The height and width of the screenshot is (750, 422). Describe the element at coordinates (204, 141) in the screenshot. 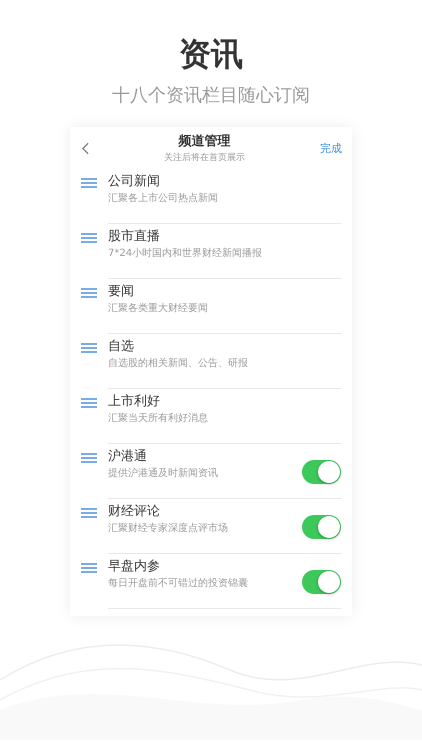

I see `screen-title: 频道管理` at that location.